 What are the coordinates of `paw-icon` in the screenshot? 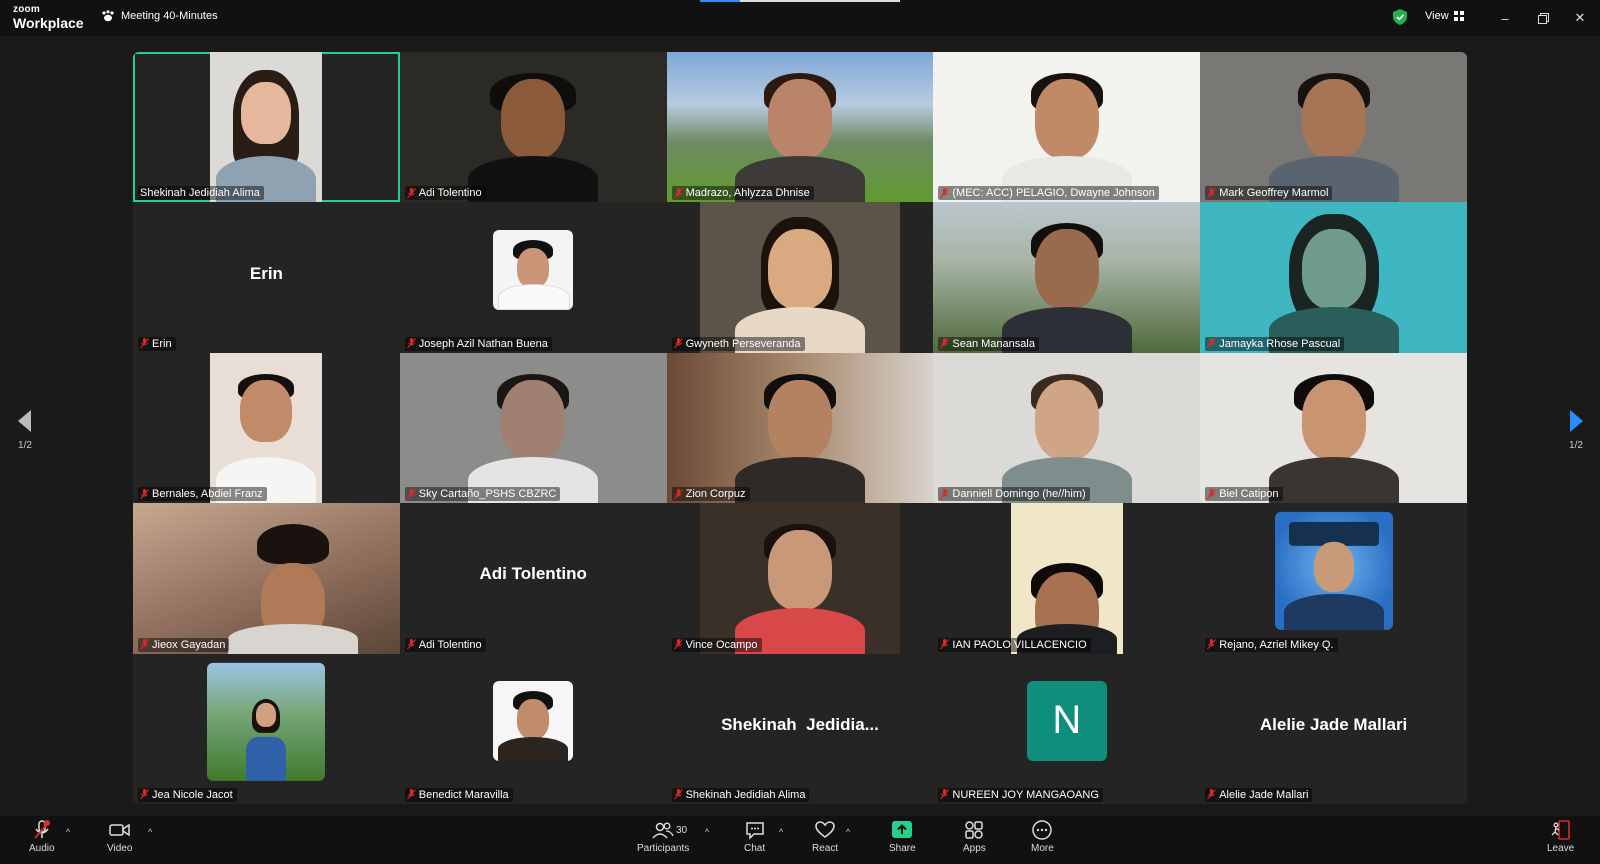 It's located at (108, 16).